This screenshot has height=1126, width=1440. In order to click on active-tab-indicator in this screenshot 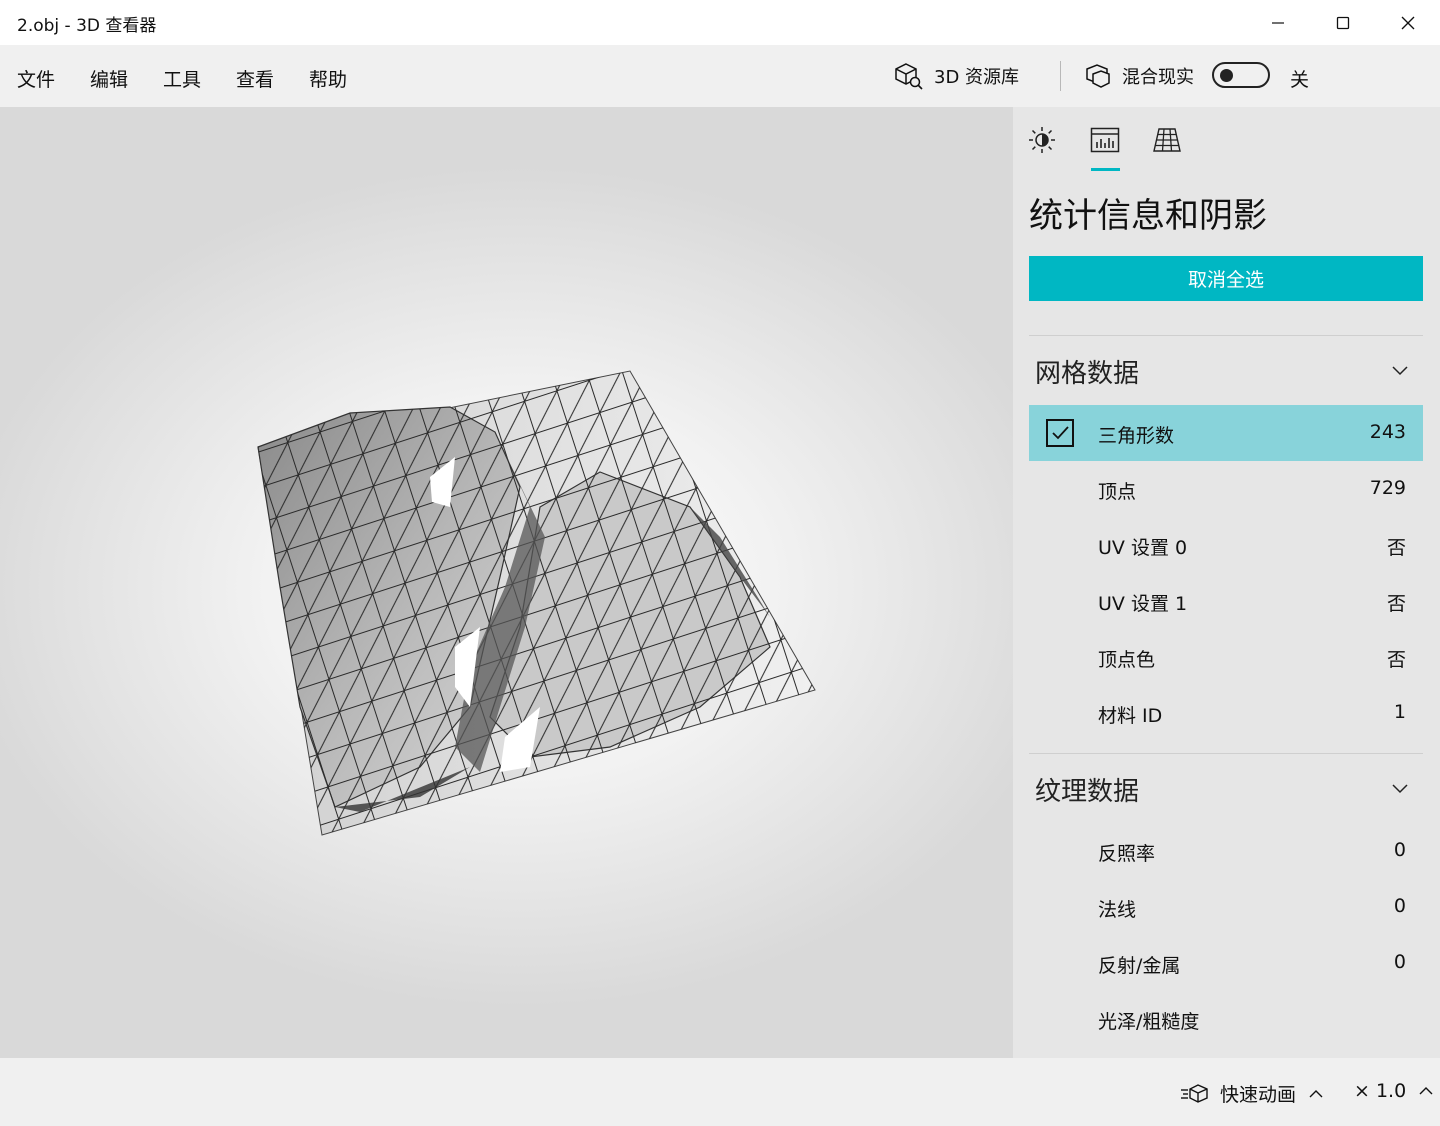, I will do `click(1105, 169)`.